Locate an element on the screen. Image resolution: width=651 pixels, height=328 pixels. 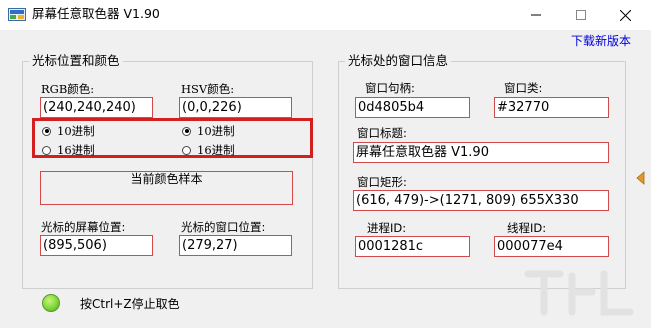
window-handle-label: 窗口句柄: is located at coordinates (390, 88).